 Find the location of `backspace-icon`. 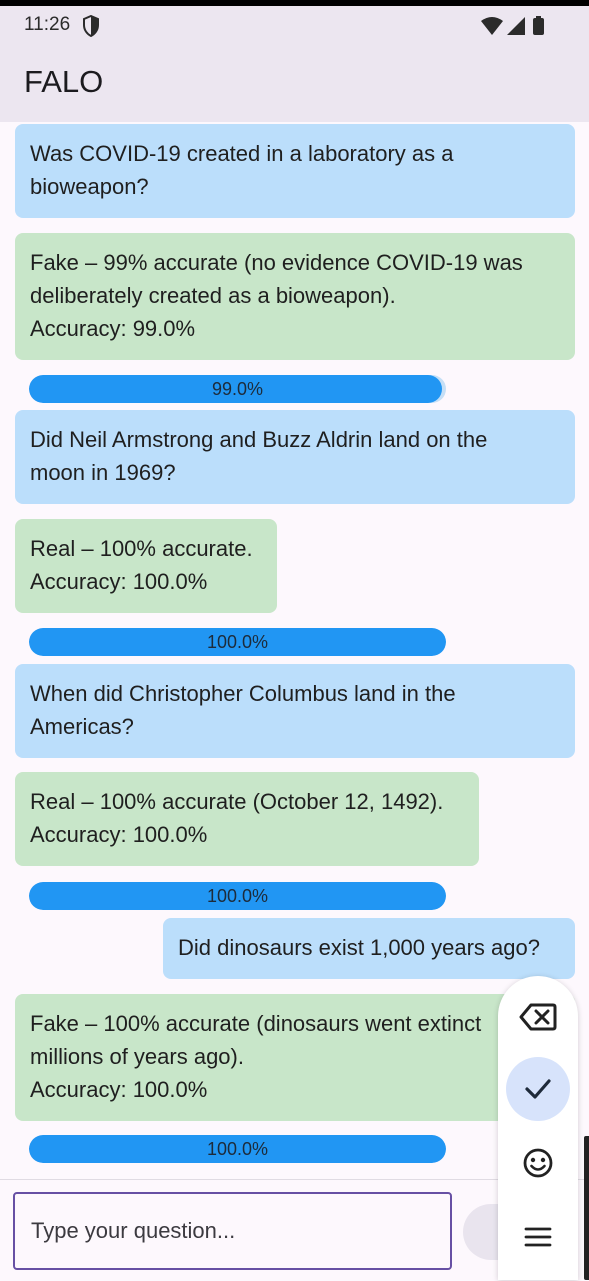

backspace-icon is located at coordinates (538, 1017).